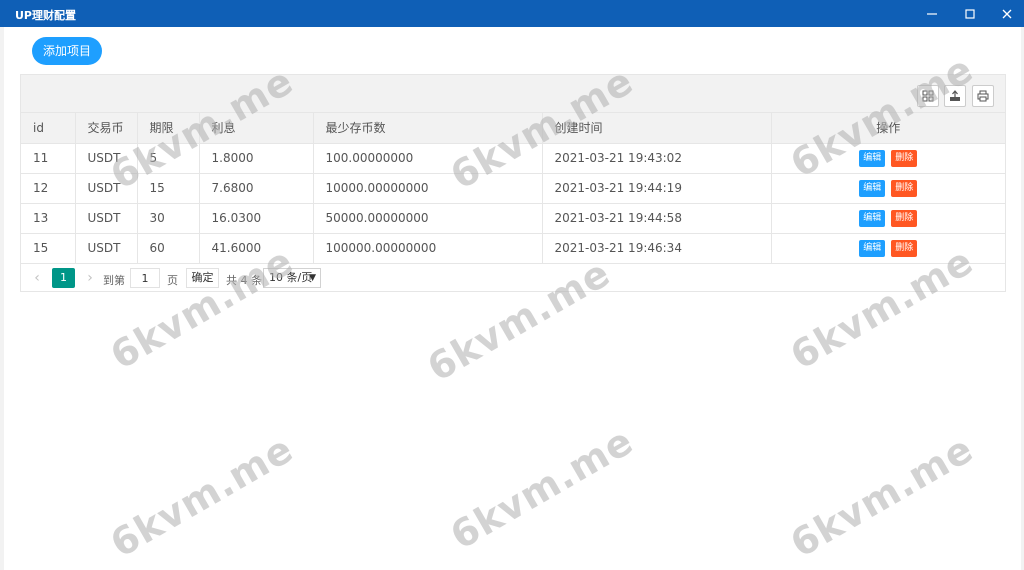 This screenshot has width=1024, height=570. I want to click on maximize-button, so click(970, 13).